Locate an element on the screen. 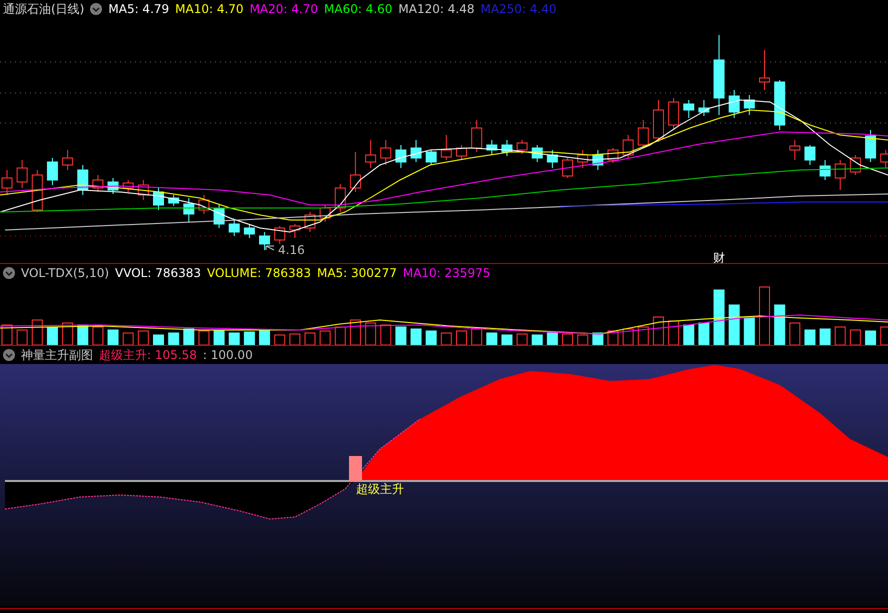 This screenshot has height=613, width=888. indicator-title: 神量主升副图 is located at coordinates (57, 355).